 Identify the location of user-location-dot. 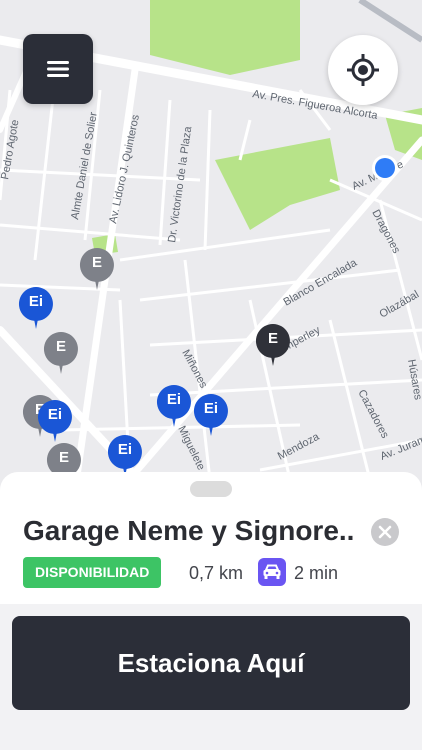
(385, 168).